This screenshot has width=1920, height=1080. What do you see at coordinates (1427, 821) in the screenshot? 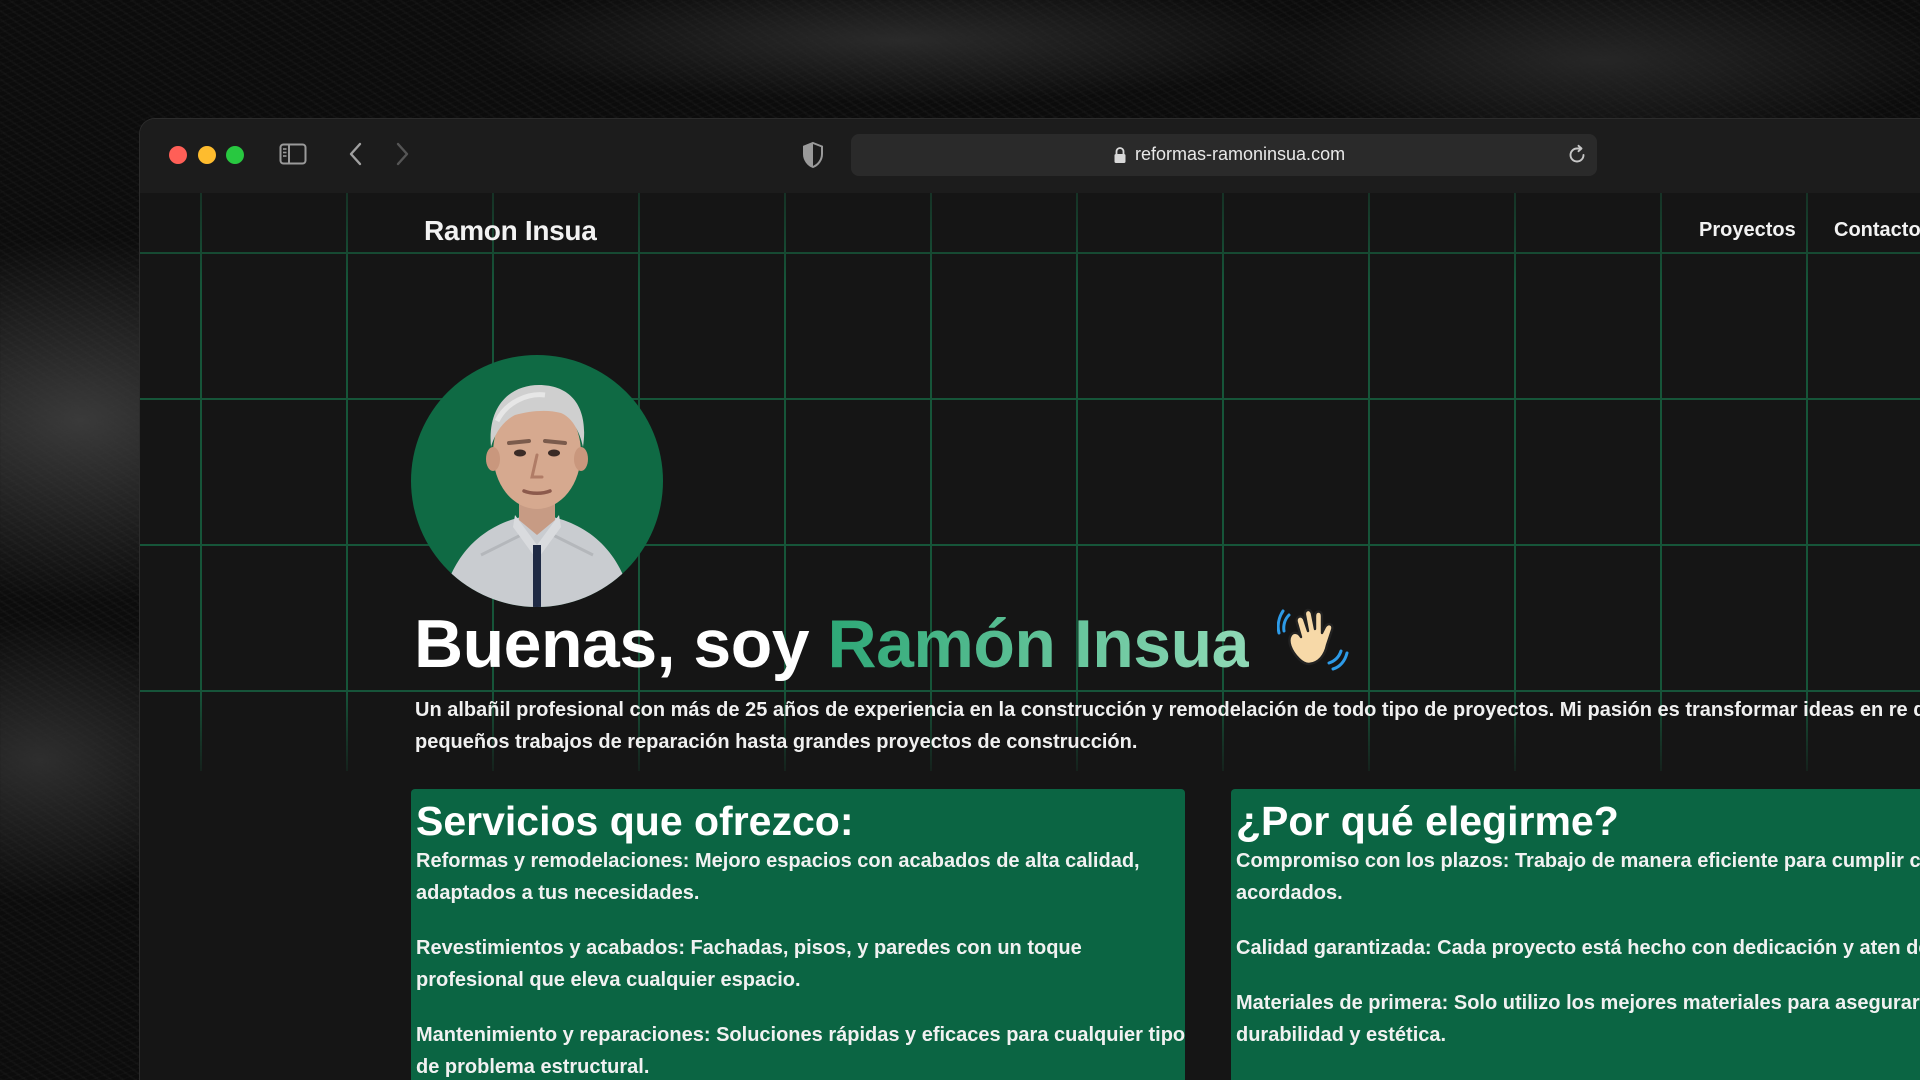
I see `why-title: ¿Por qué elegirme?` at bounding box center [1427, 821].